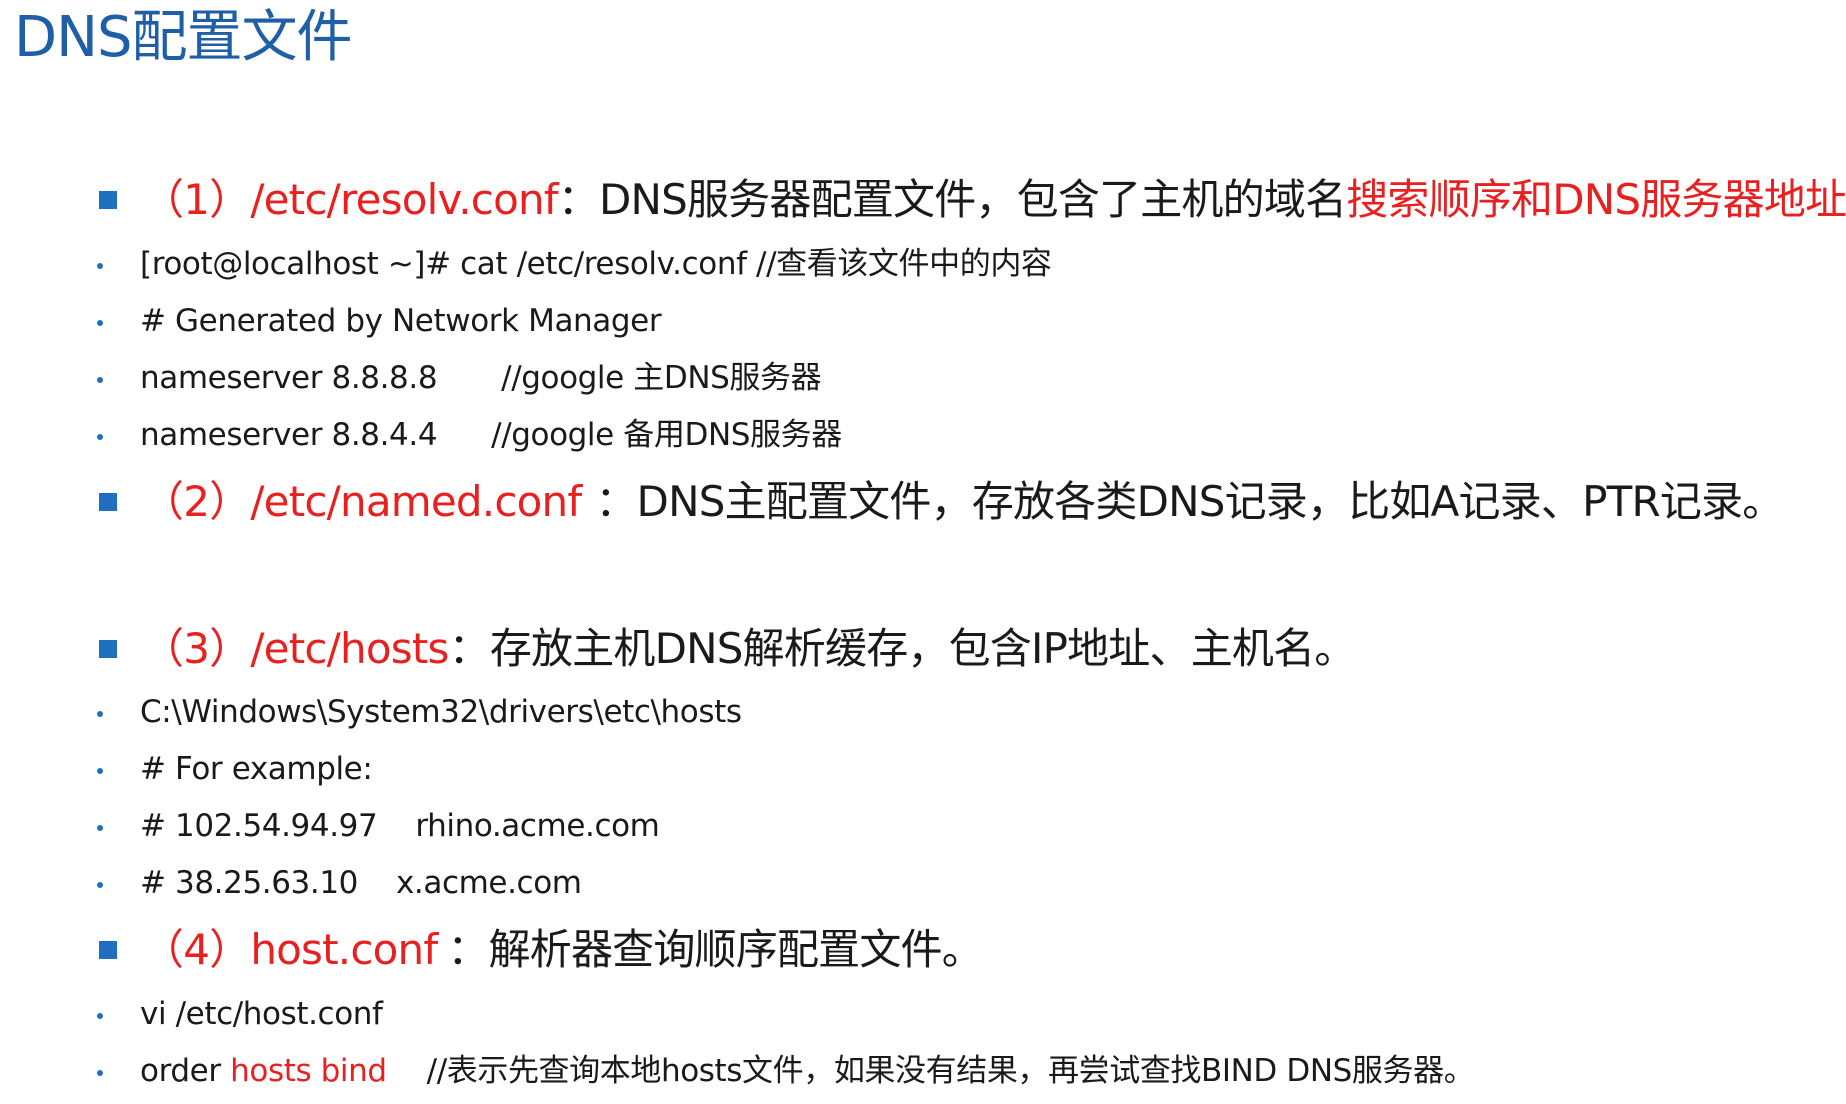 The height and width of the screenshot is (1104, 1846). What do you see at coordinates (259, 826) in the screenshot?
I see `line-part: # 102.54.94.97` at bounding box center [259, 826].